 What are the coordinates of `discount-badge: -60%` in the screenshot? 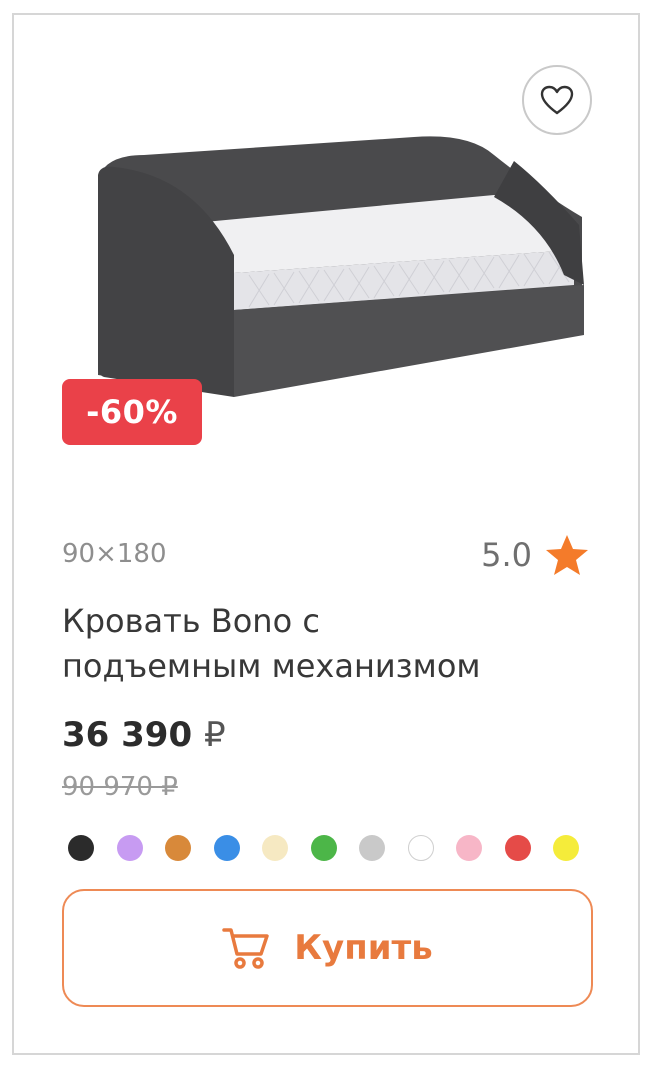 It's located at (132, 412).